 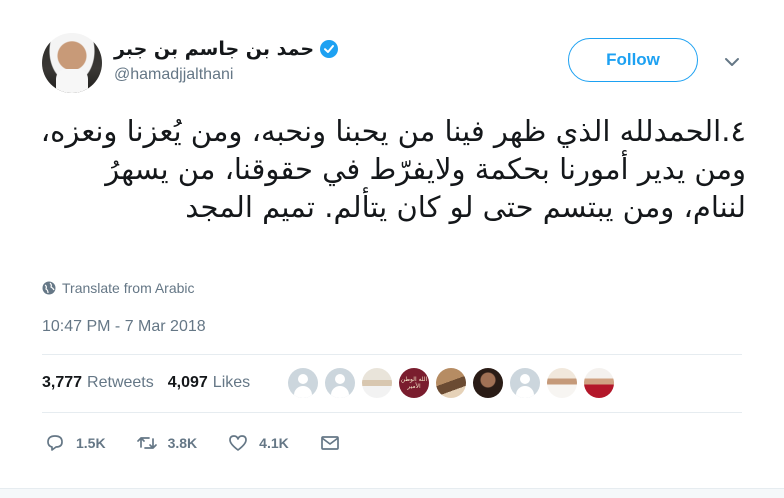 I want to click on retweets-stat: 3,777 Retweets, so click(x=98, y=383).